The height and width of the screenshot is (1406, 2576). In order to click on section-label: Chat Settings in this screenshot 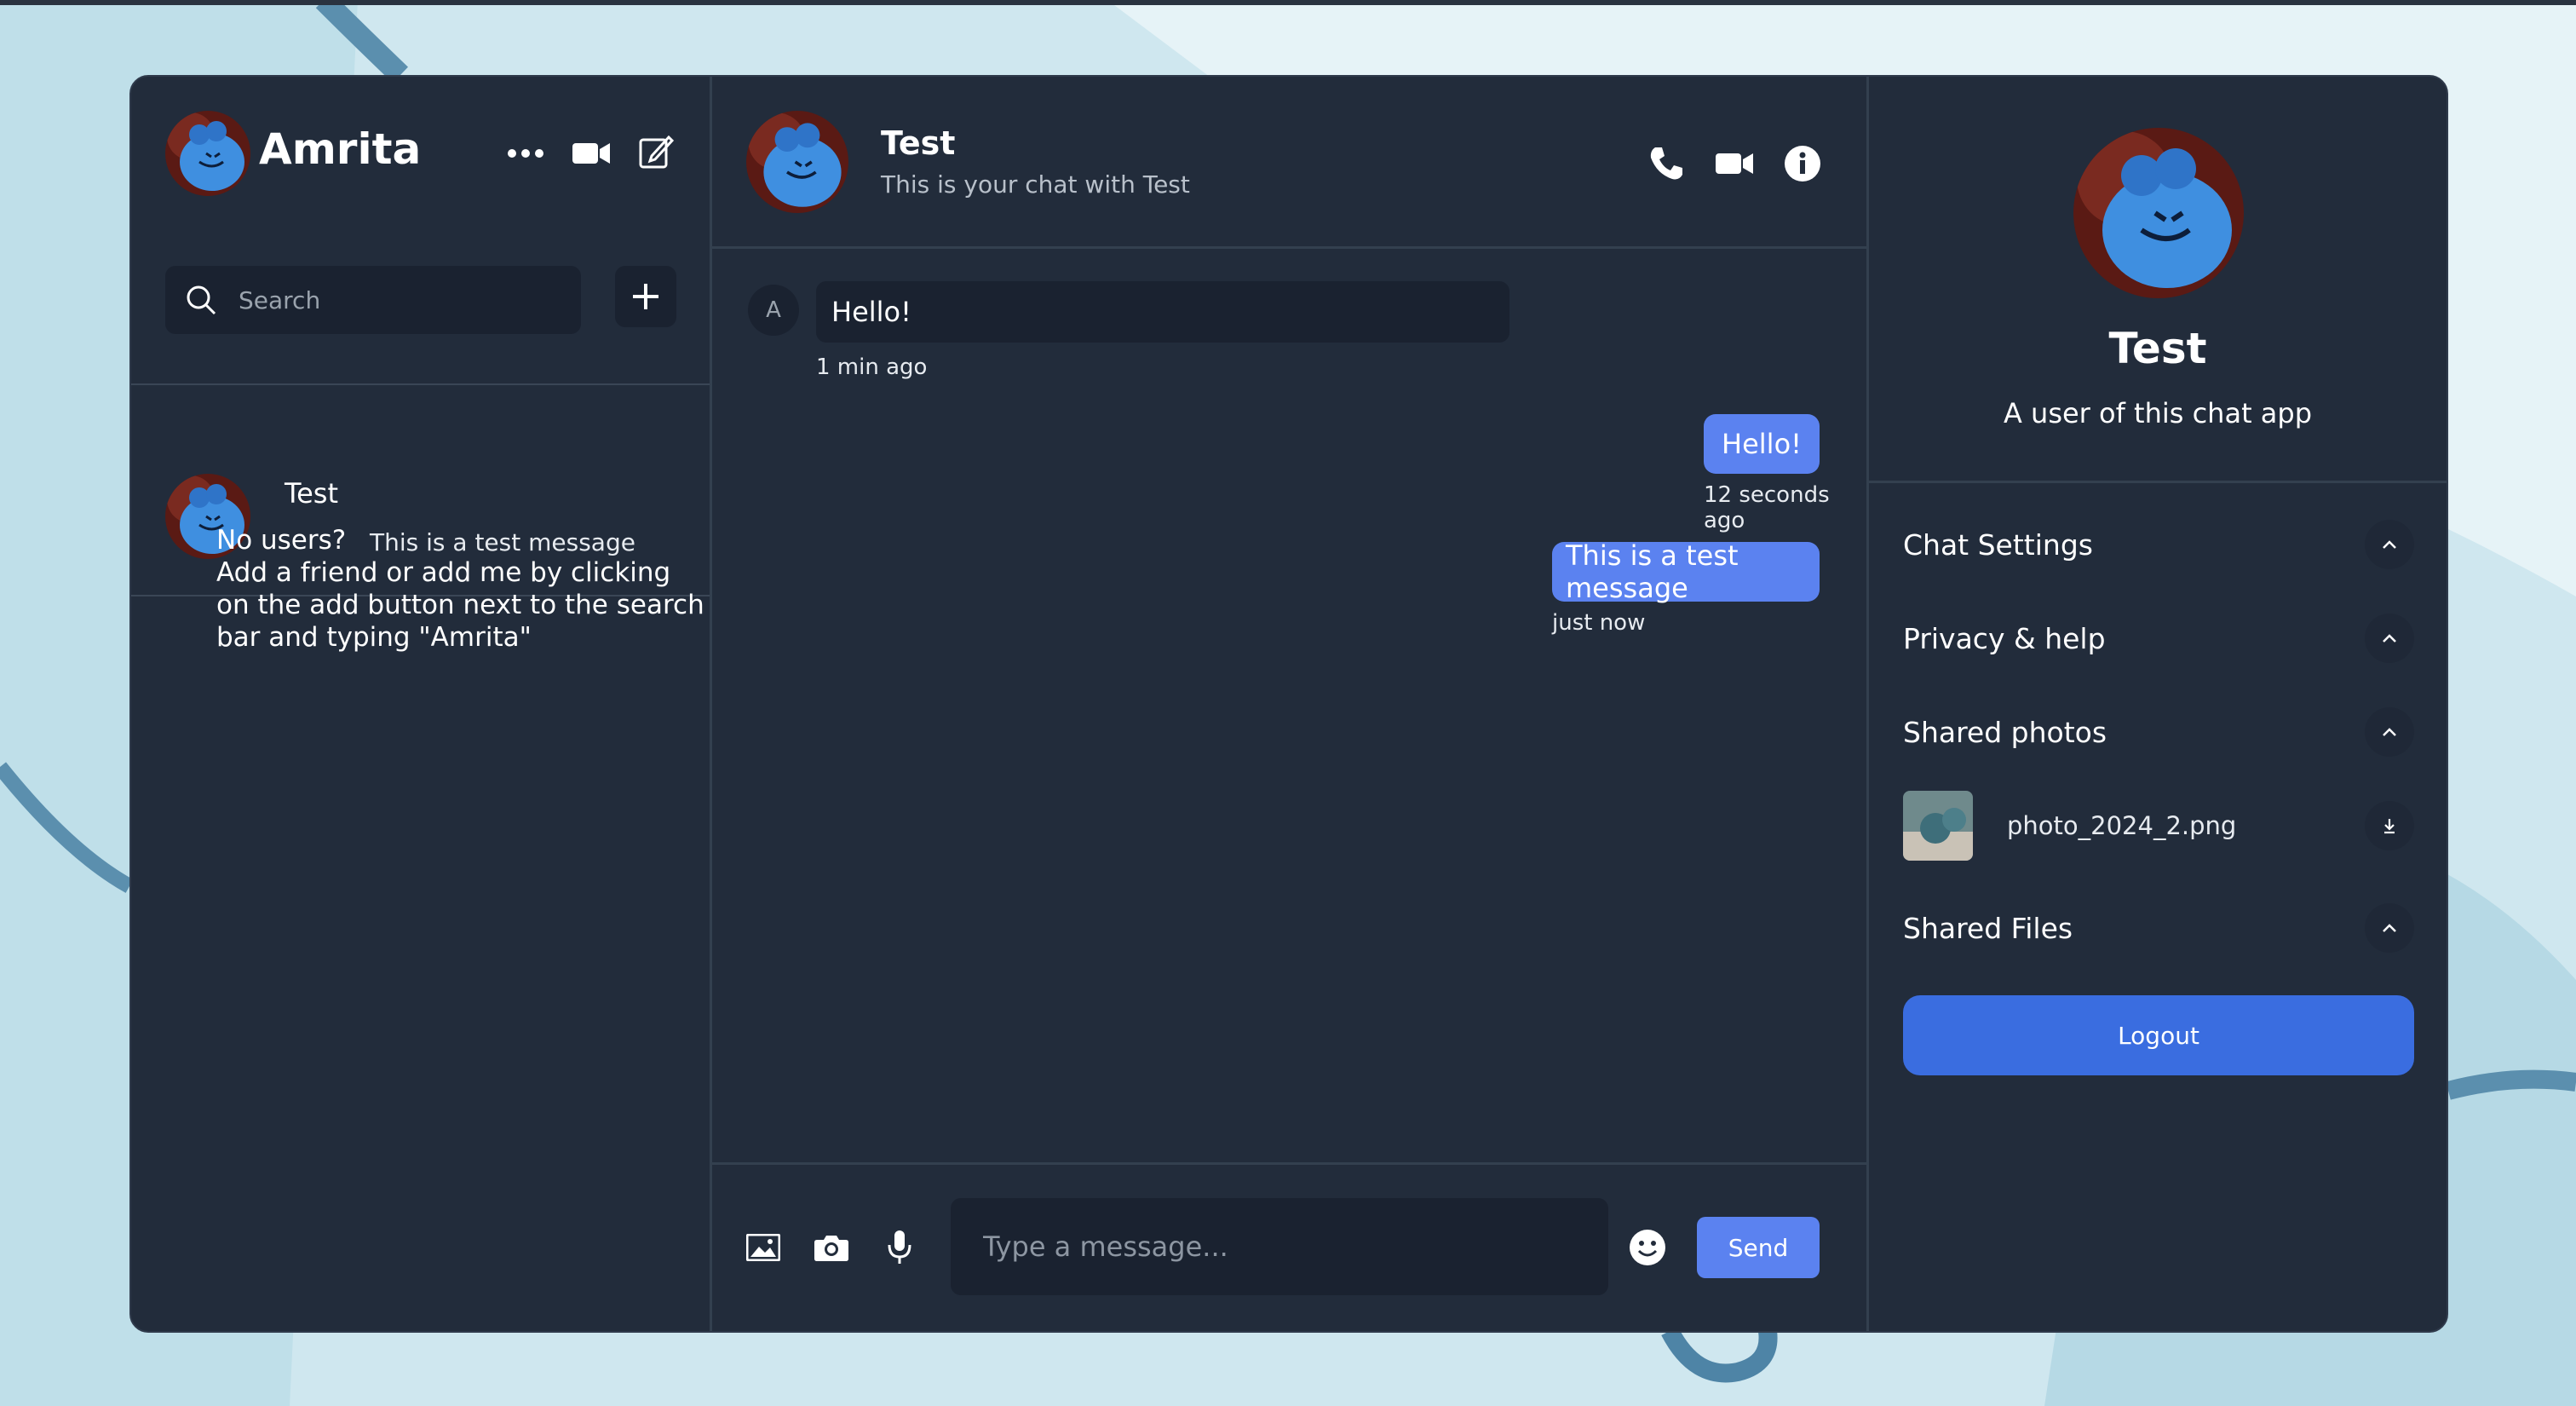, I will do `click(1998, 544)`.